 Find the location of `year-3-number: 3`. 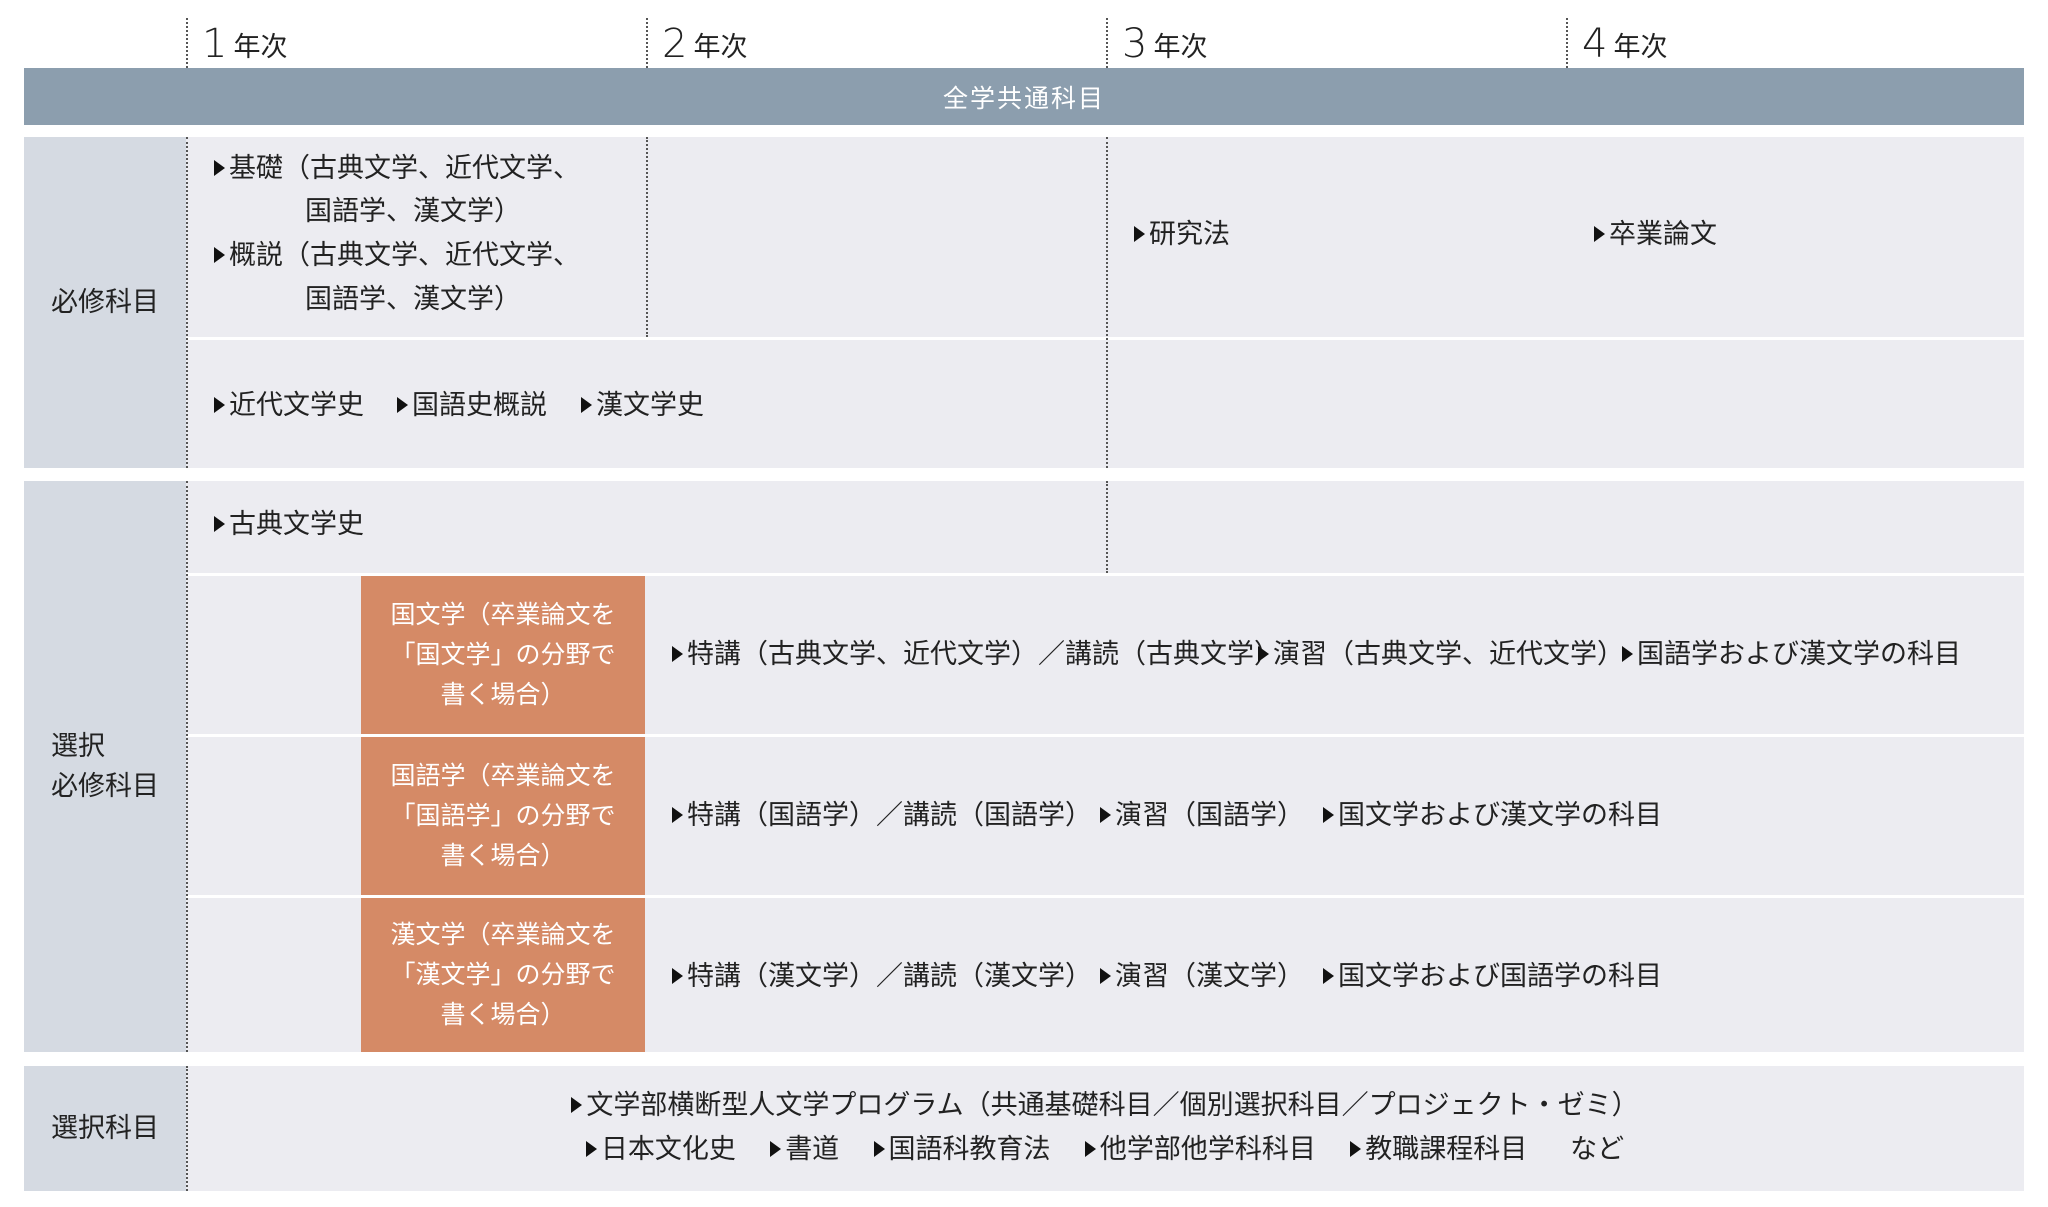

year-3-number: 3 is located at coordinates (1135, 44).